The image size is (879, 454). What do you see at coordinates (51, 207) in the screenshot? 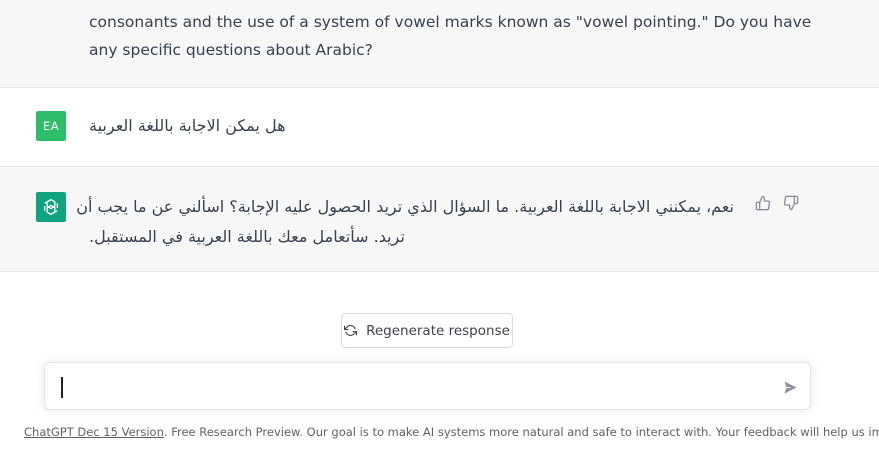
I see `openai-logo-icon` at bounding box center [51, 207].